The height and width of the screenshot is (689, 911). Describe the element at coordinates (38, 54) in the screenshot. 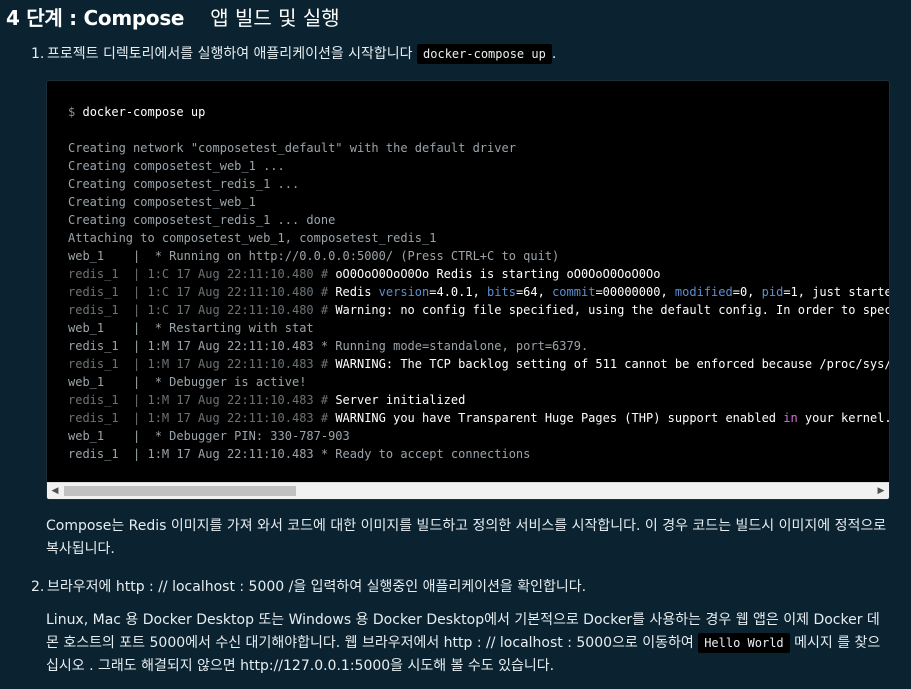

I see `step-1-number: 1.` at that location.